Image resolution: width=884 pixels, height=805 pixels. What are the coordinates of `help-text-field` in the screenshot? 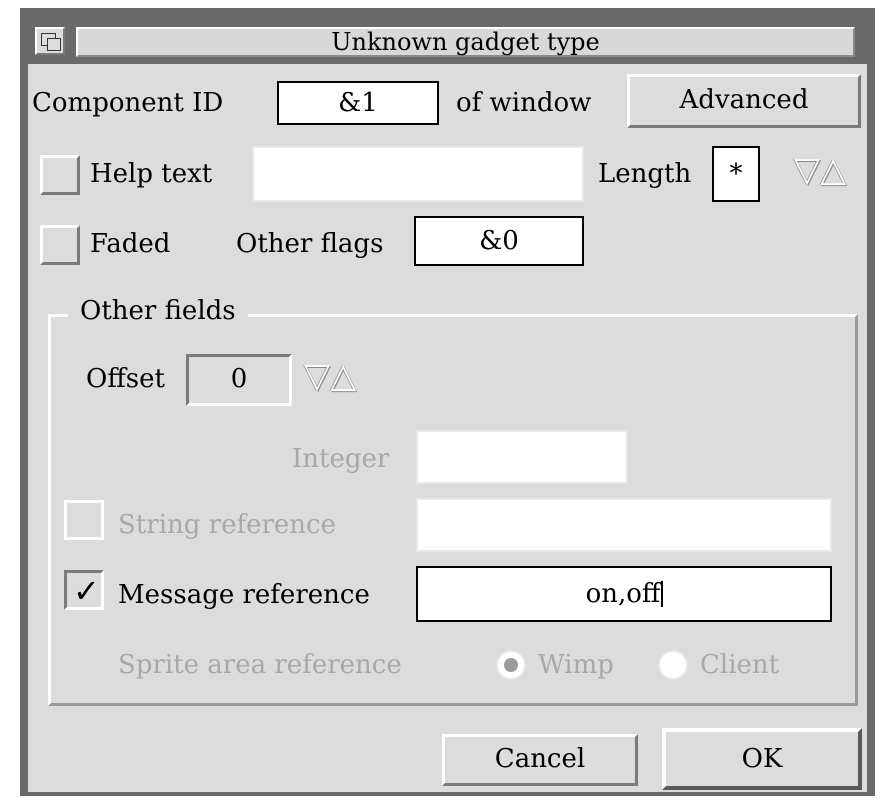 It's located at (418, 174).